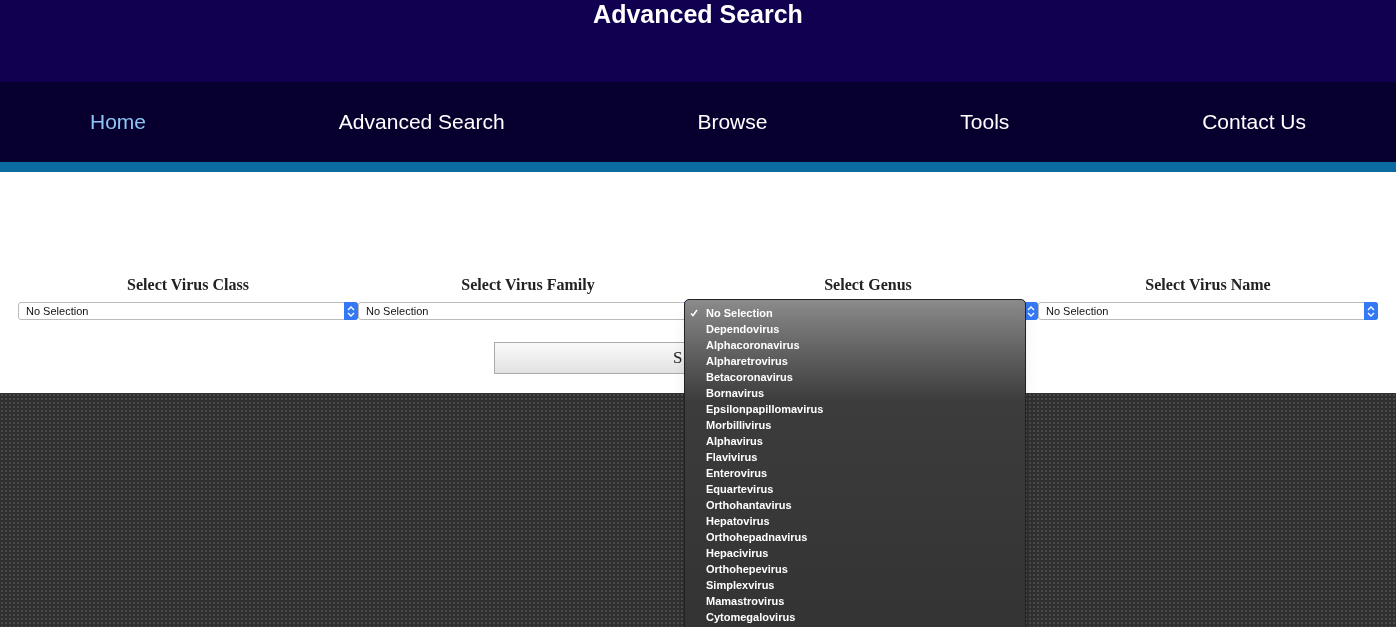 This screenshot has width=1396, height=627. Describe the element at coordinates (188, 285) in the screenshot. I see `field-label: Select Virus Class` at that location.